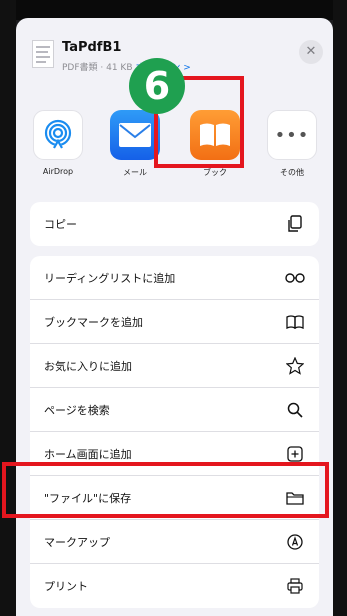 This screenshot has height=616, width=347. What do you see at coordinates (88, 366) in the screenshot?
I see `action-label: お気に入りに追加` at bounding box center [88, 366].